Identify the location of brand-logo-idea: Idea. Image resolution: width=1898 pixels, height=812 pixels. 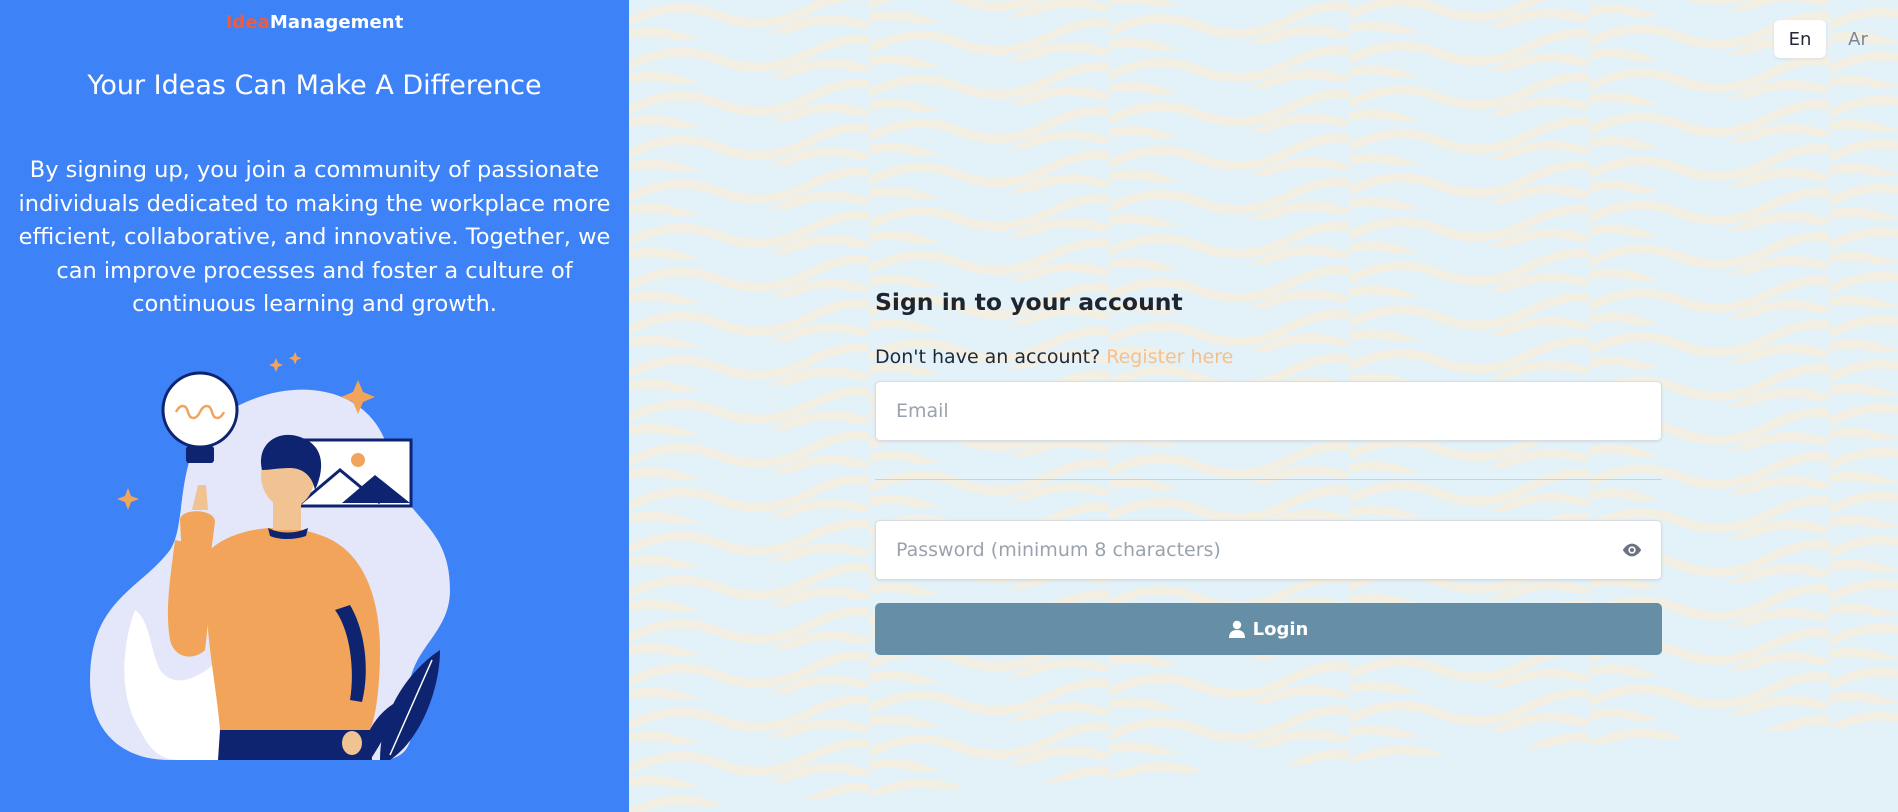
(247, 22).